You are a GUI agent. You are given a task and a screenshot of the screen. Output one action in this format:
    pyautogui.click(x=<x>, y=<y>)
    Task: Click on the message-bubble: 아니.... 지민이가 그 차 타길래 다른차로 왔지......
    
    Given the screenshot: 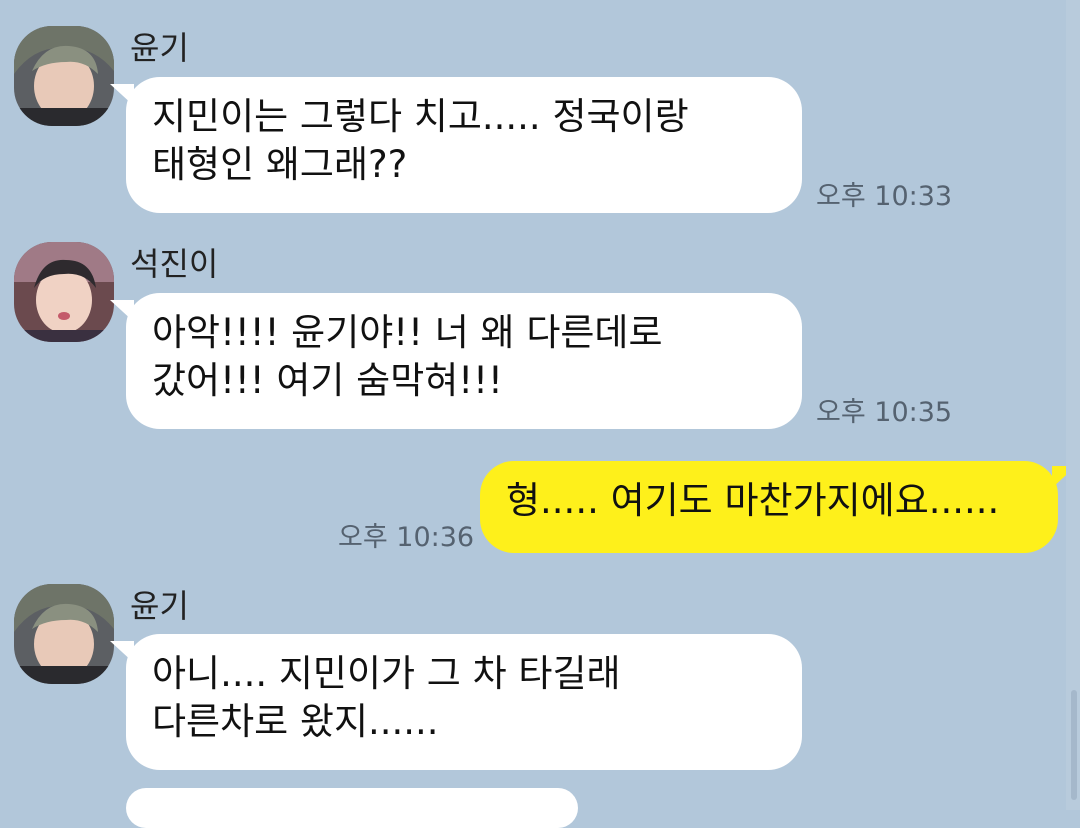 What is the action you would take?
    pyautogui.click(x=464, y=702)
    